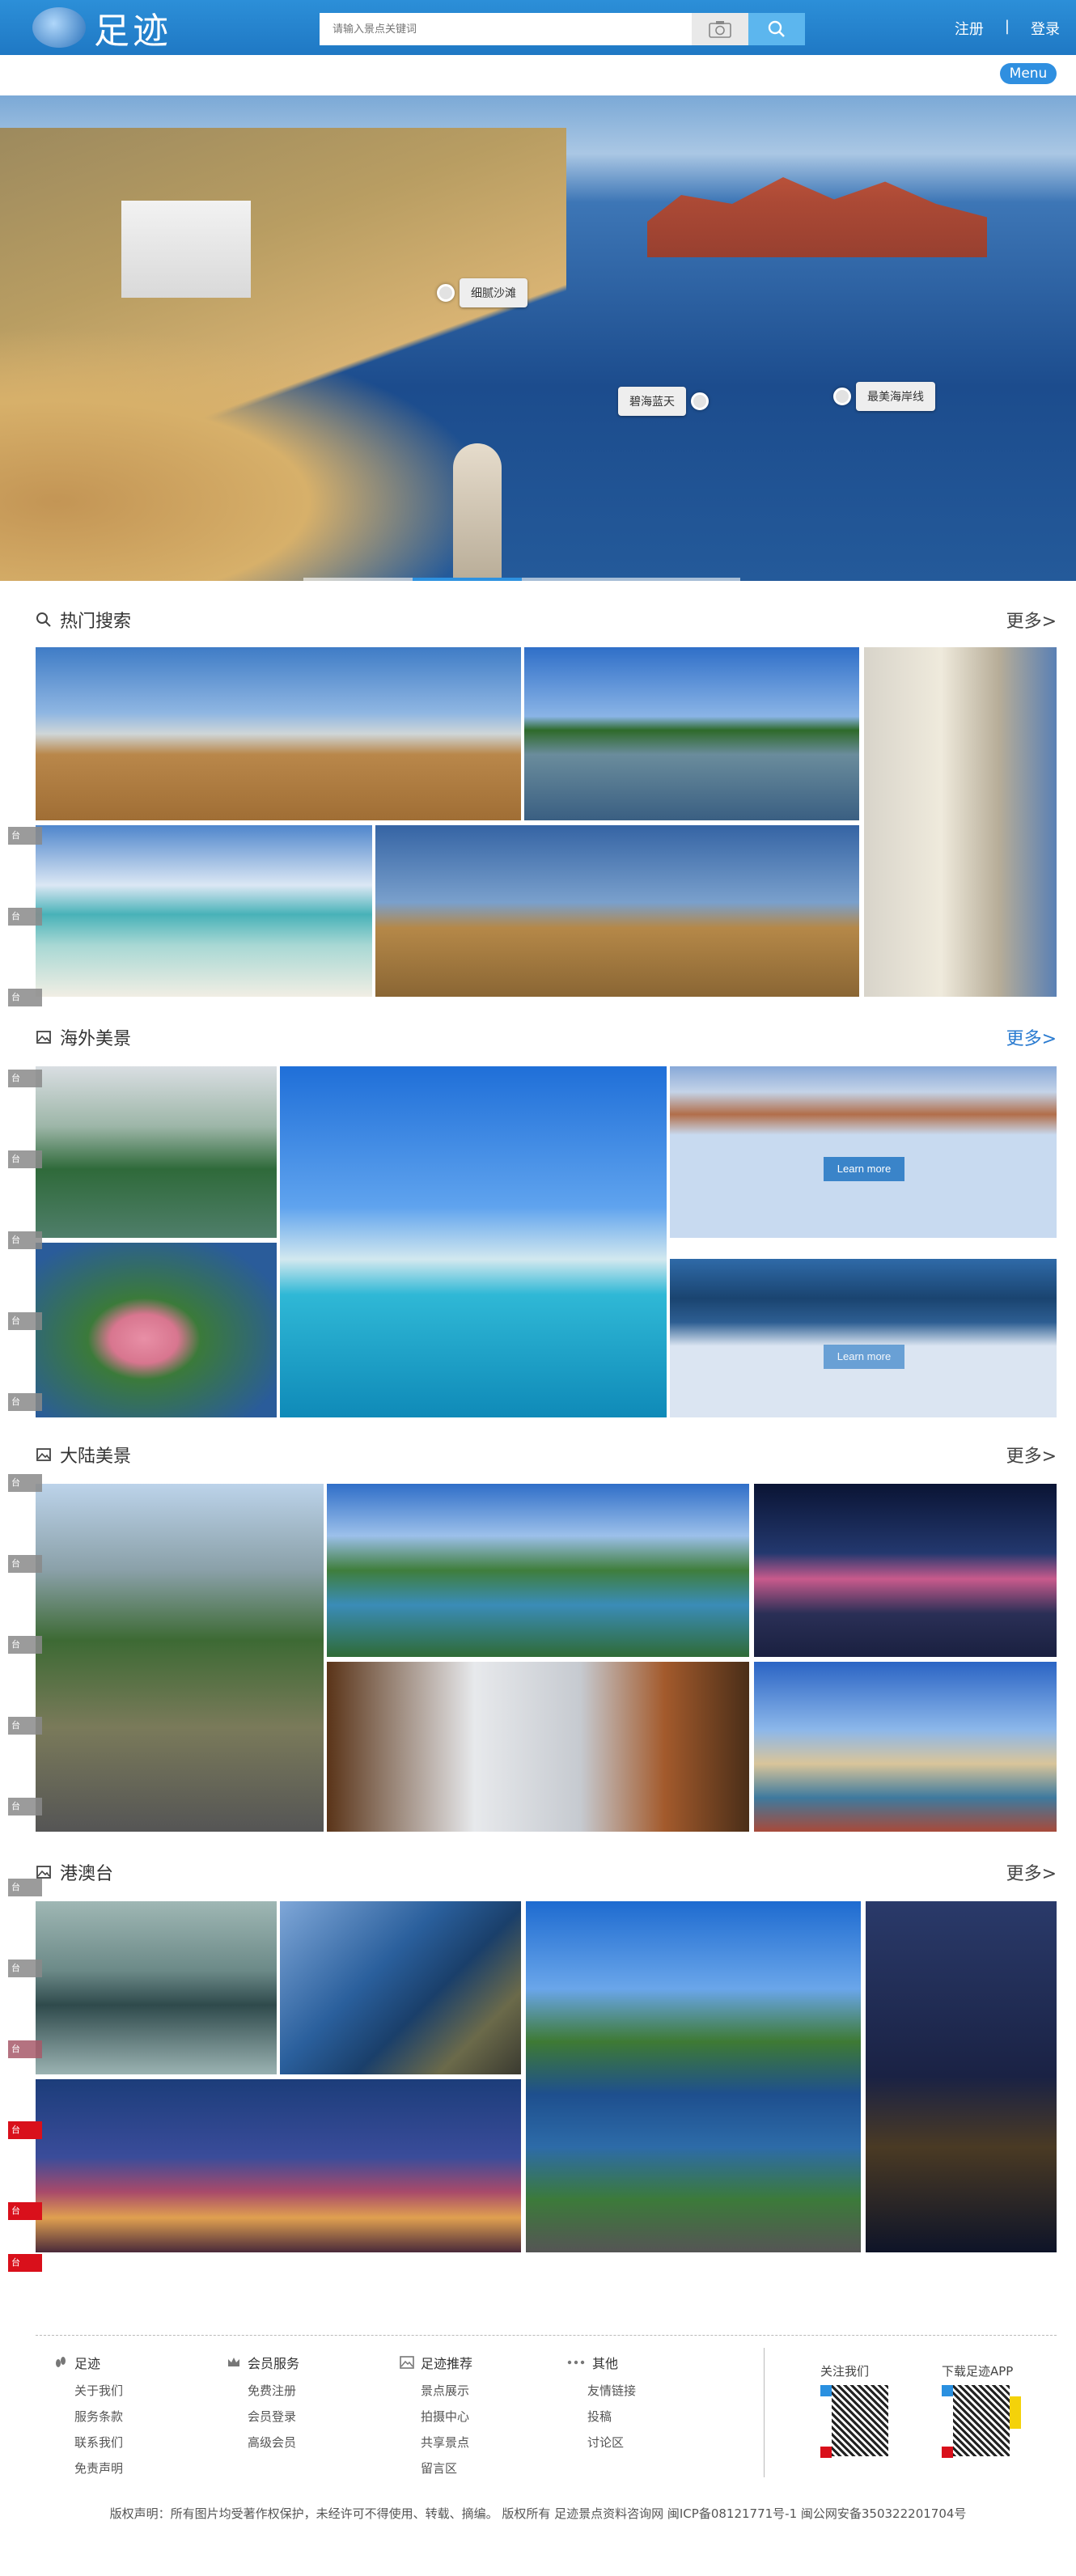 This screenshot has height=2576, width=1076. What do you see at coordinates (961, 2076) in the screenshot?
I see `photo-night-skyline` at bounding box center [961, 2076].